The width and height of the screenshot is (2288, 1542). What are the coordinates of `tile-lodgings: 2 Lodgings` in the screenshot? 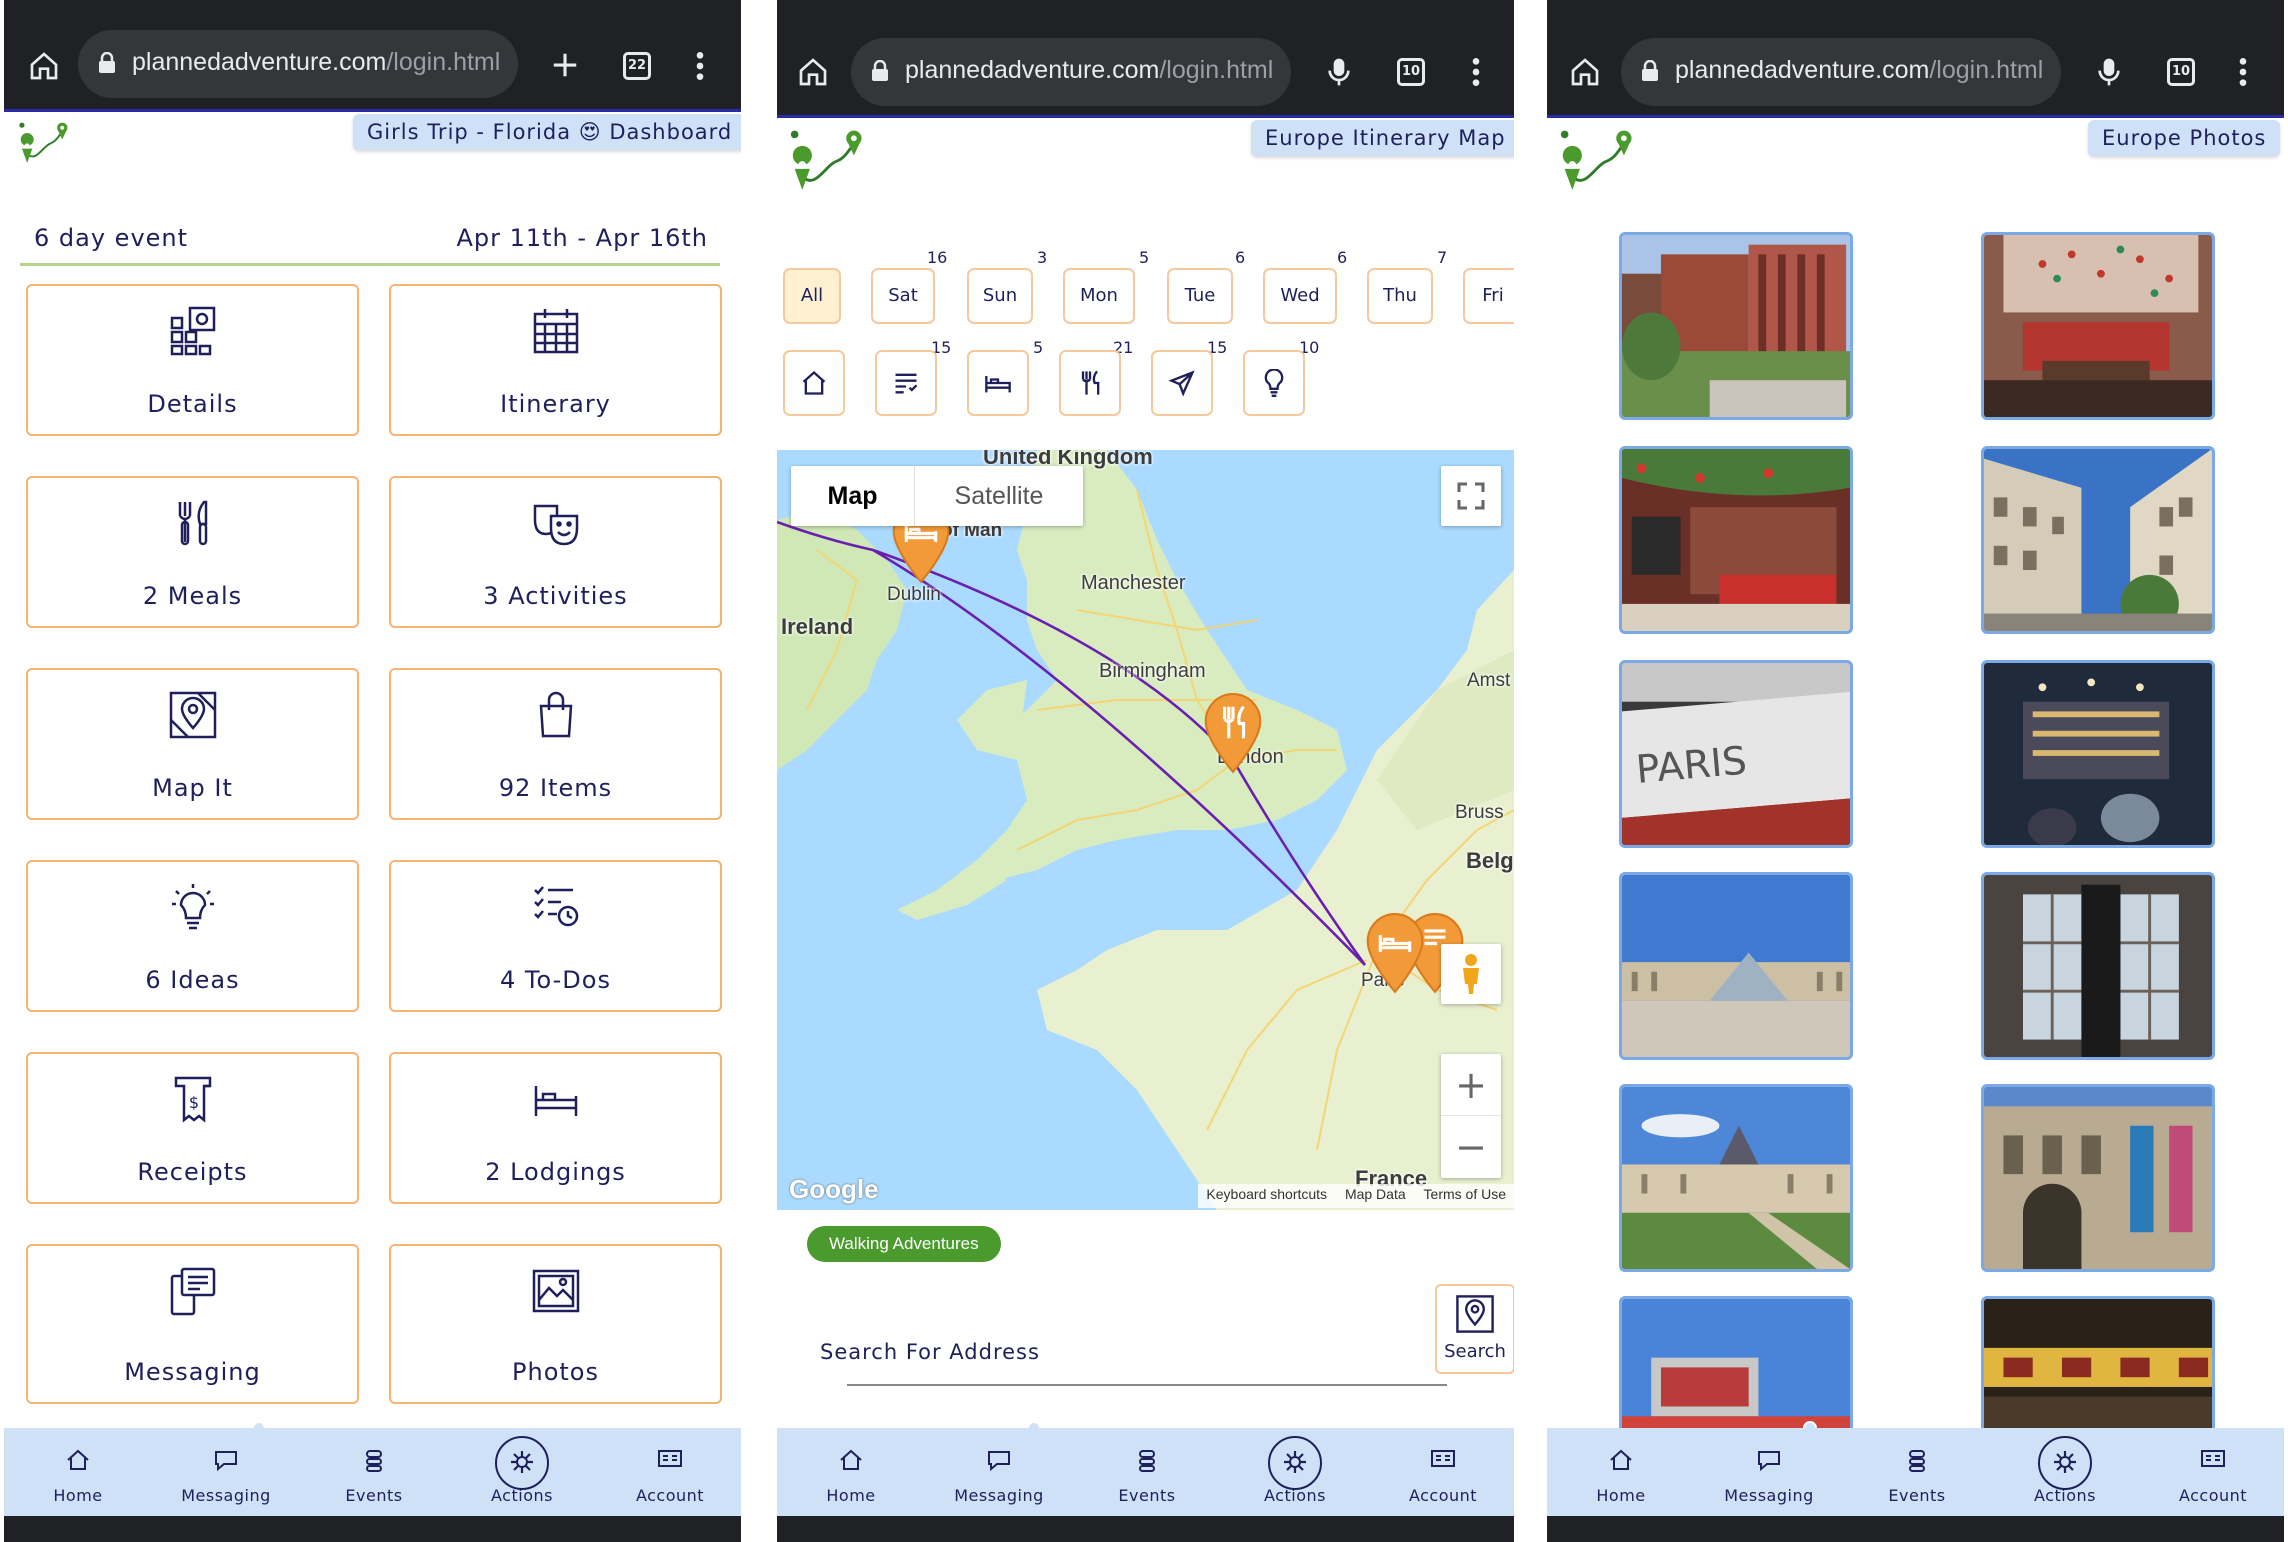 It's located at (555, 1128).